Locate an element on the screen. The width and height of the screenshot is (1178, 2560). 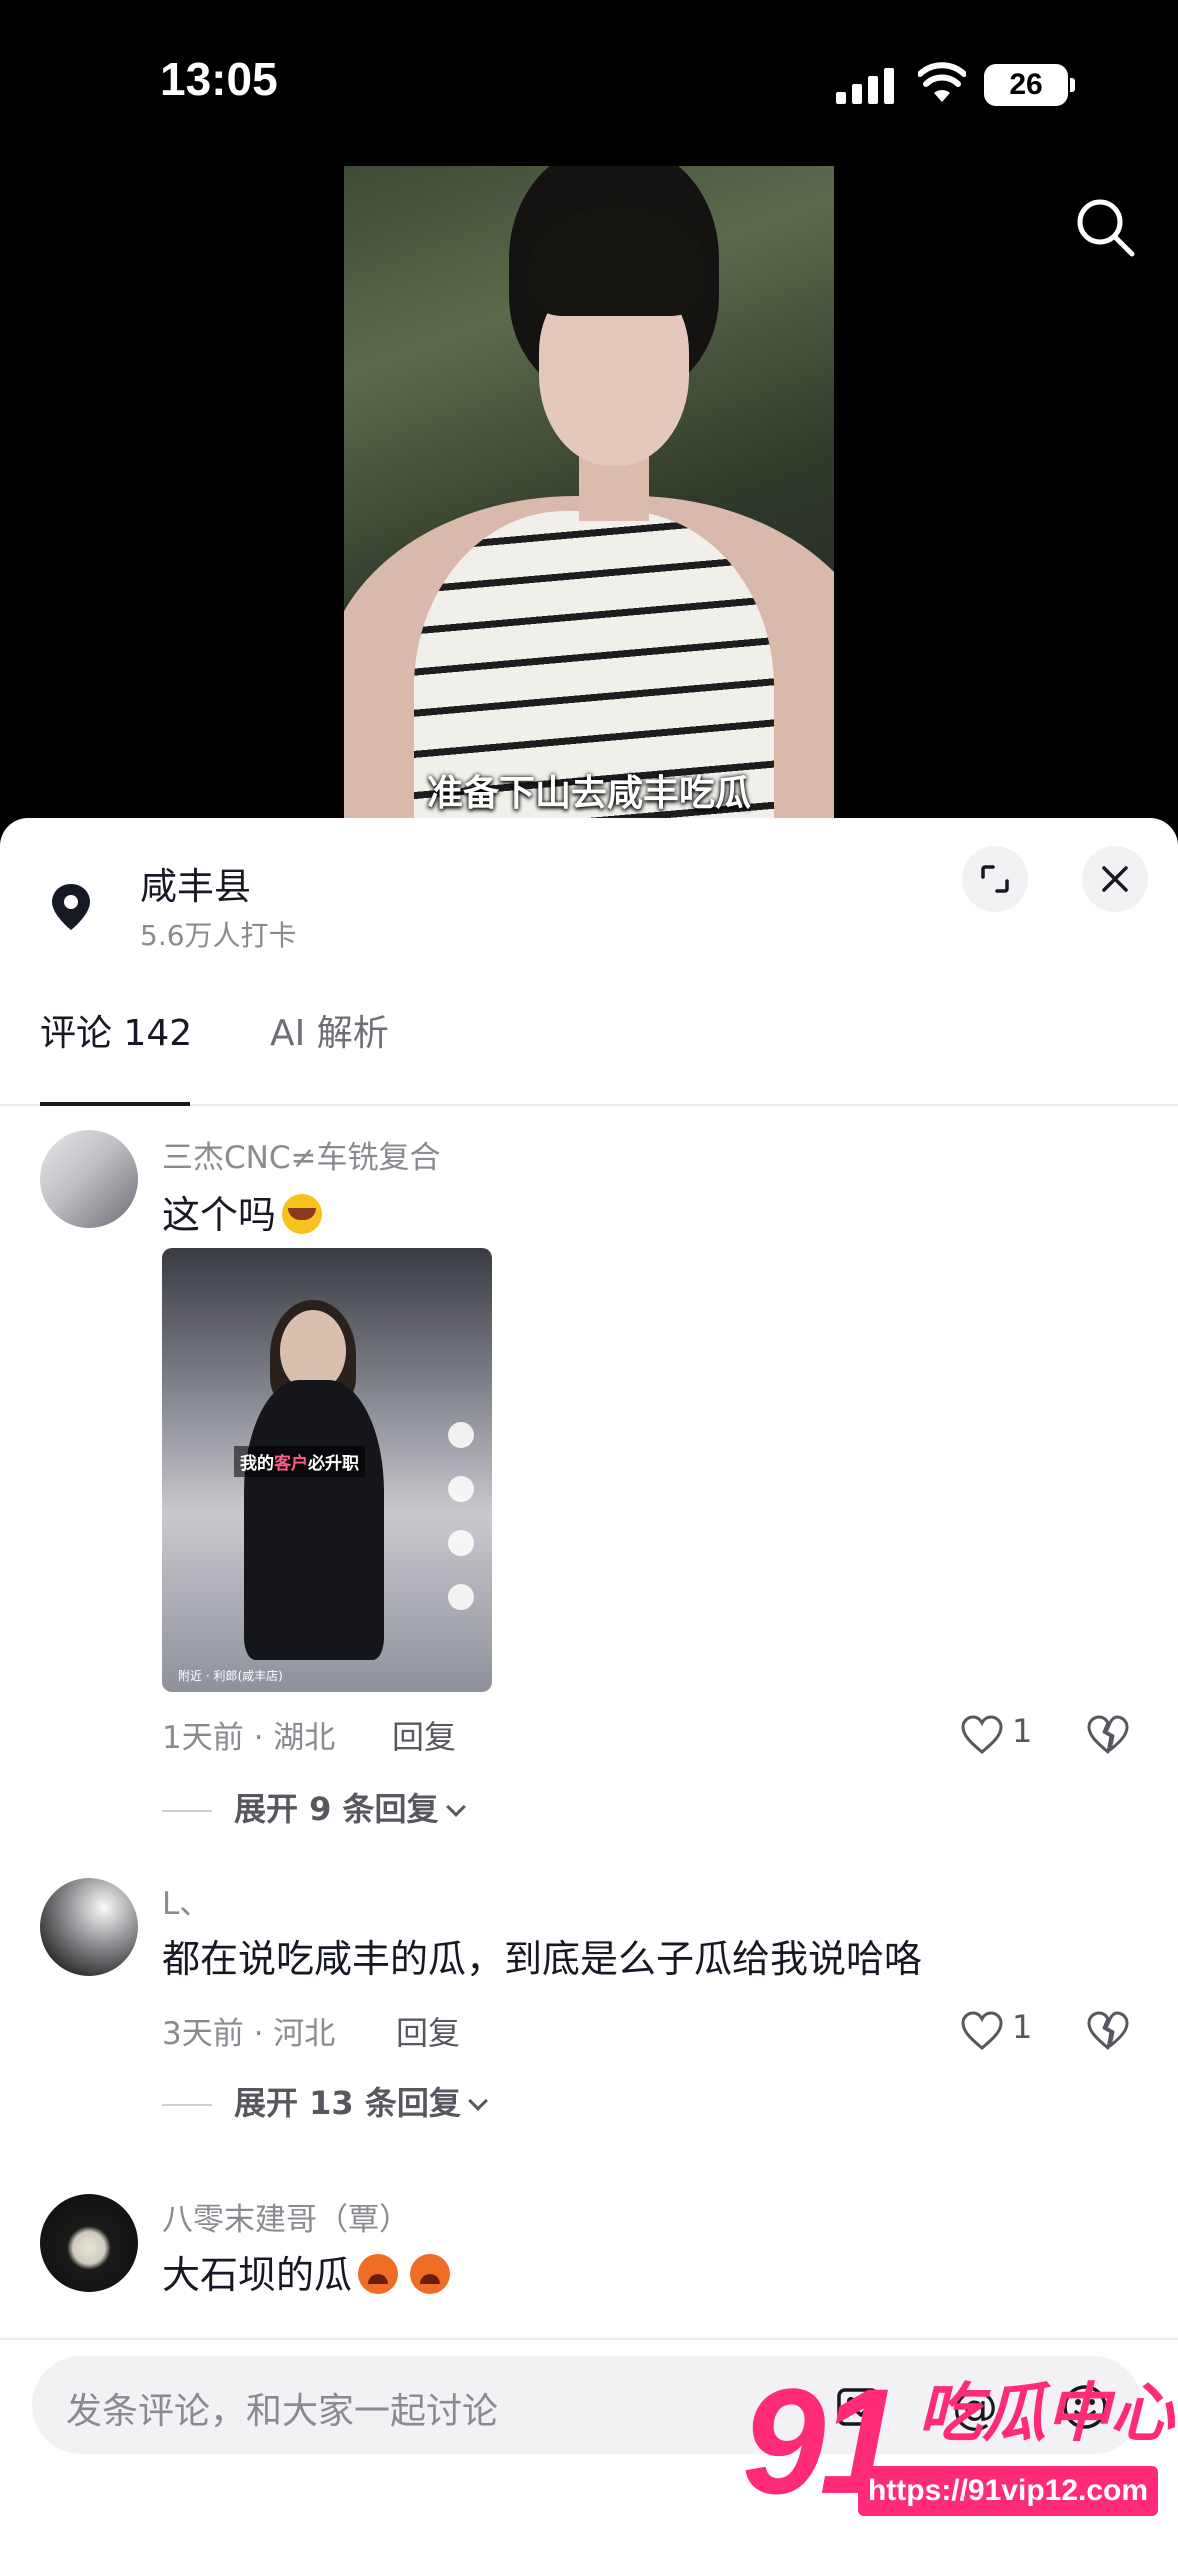
thumbnail-side-actions is located at coordinates (463, 1552).